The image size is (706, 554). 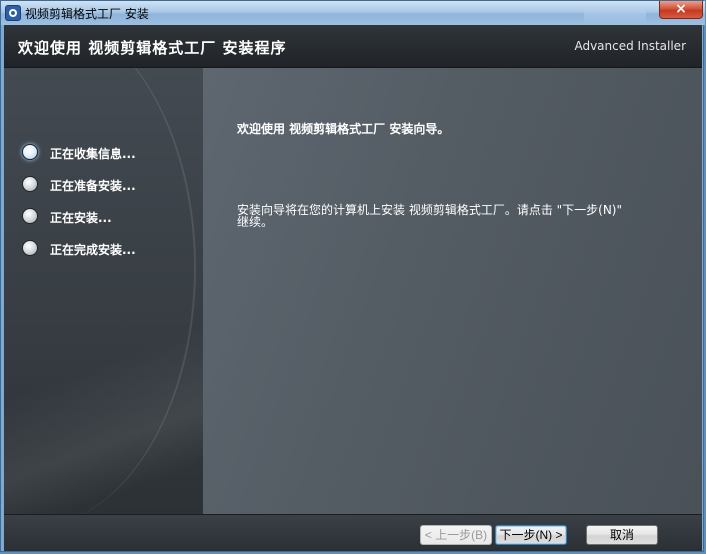 What do you see at coordinates (343, 129) in the screenshot?
I see `welcome-title: 欢迎使用 视频剪辑格式工厂 安装向导。` at bounding box center [343, 129].